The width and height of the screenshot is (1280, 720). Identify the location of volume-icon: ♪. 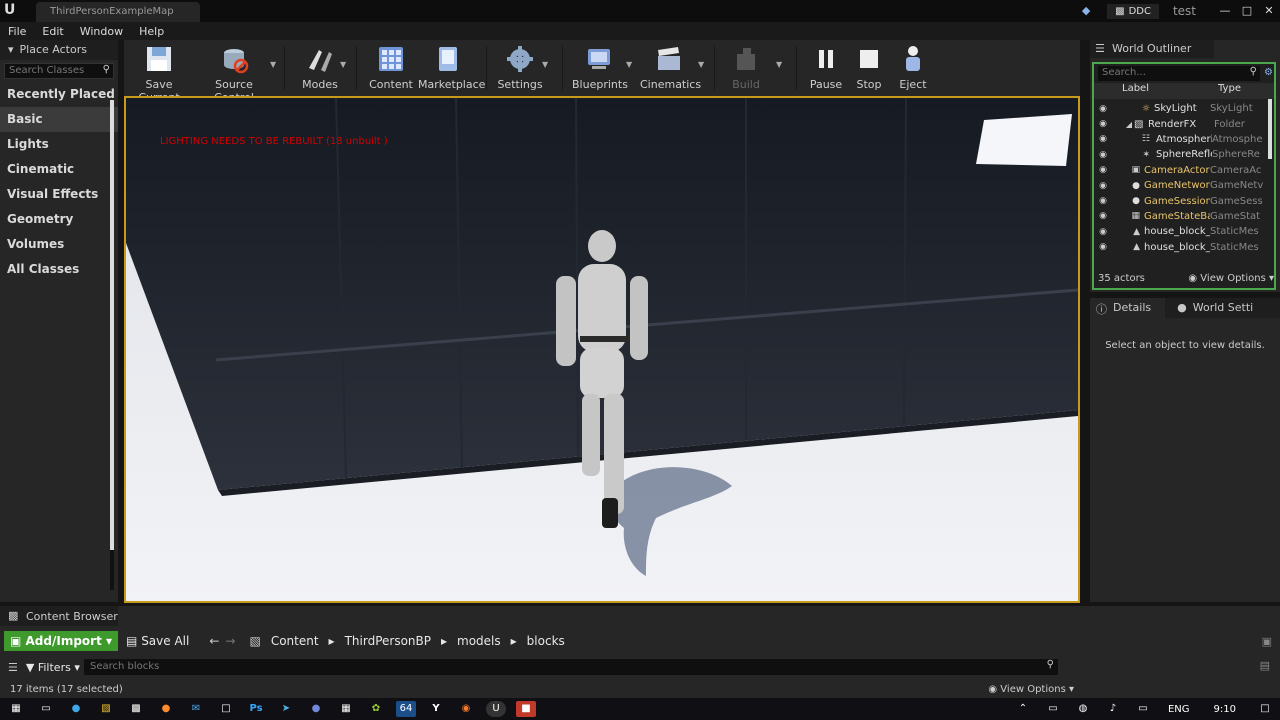
(1113, 709).